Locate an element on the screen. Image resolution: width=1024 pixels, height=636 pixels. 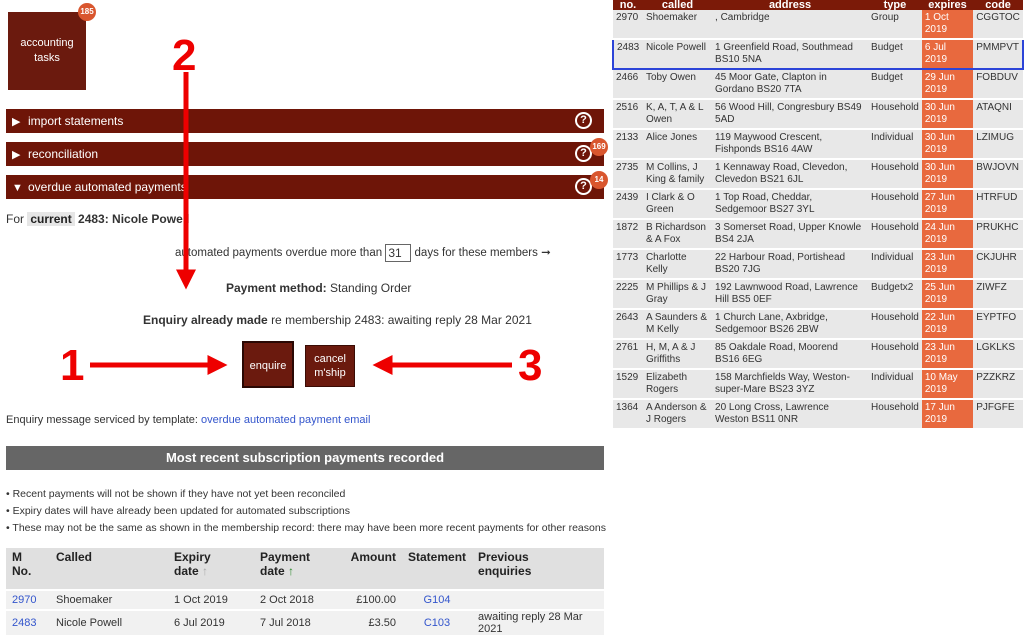
table-header-row: no. called address type expires code is located at coordinates (818, 5).